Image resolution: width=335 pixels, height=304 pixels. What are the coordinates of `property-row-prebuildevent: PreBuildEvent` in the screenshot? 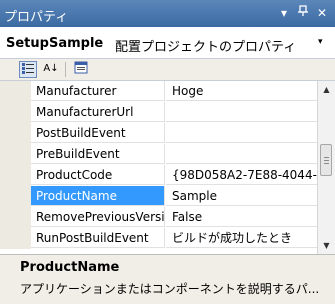 It's located at (158, 154).